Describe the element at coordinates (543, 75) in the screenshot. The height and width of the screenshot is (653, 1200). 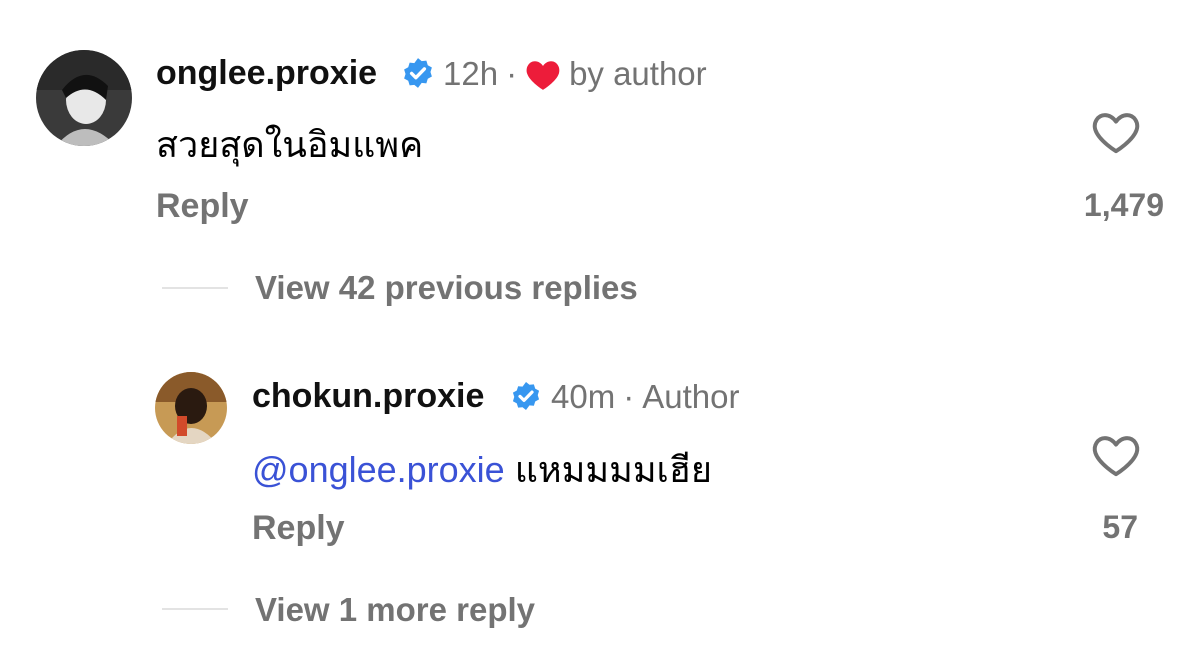
I see `heart-filled-icon` at that location.